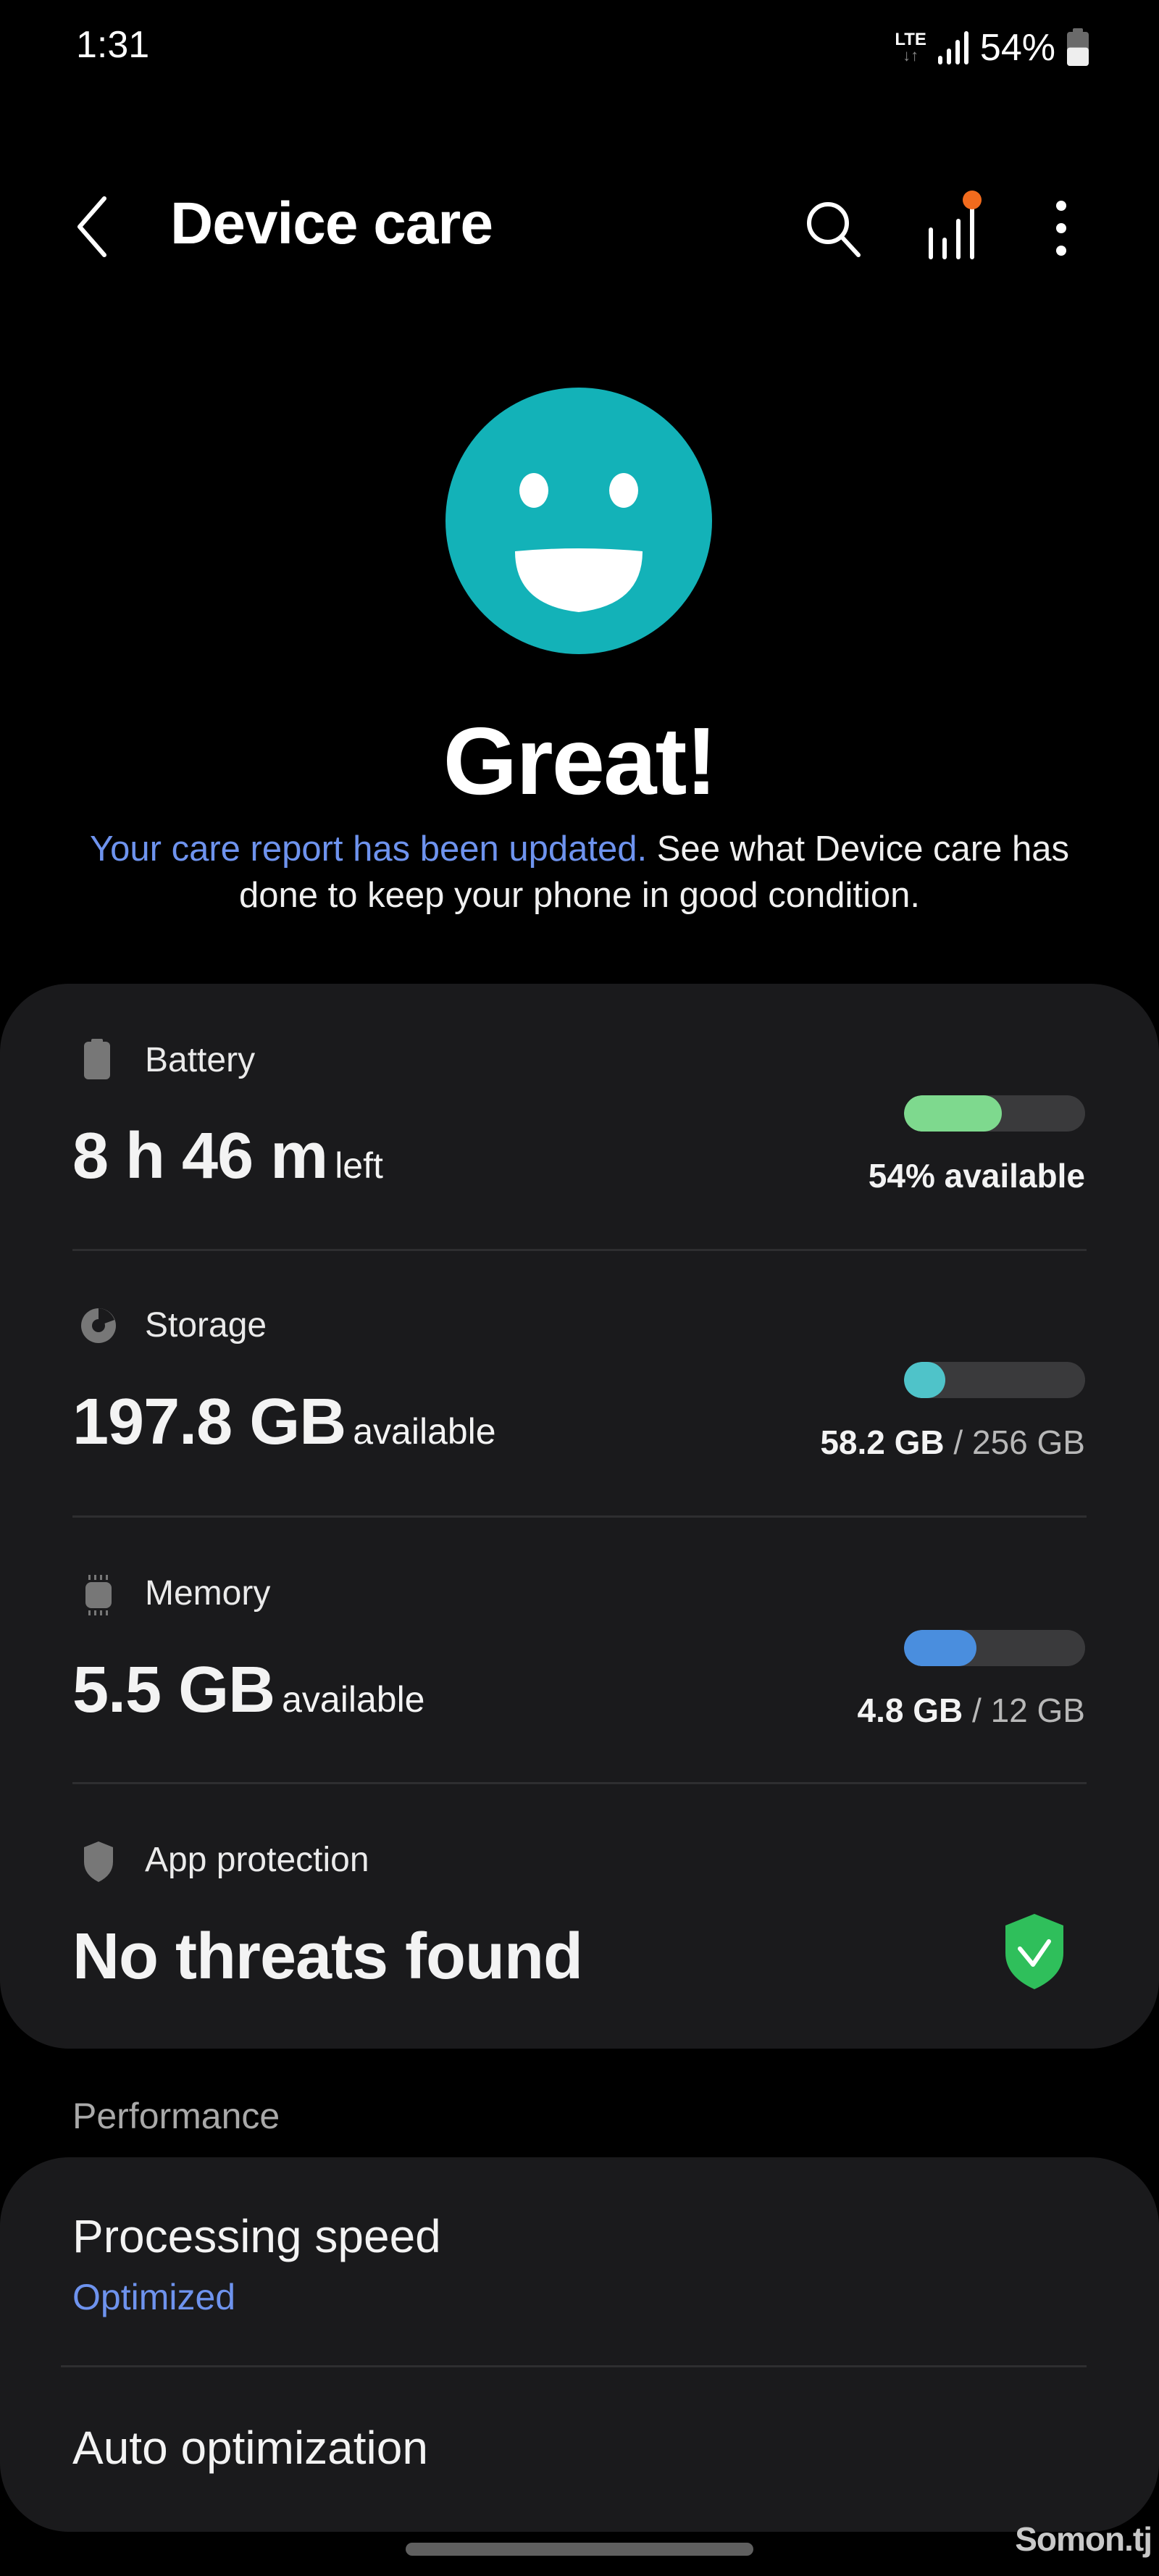 Image resolution: width=1159 pixels, height=2576 pixels. I want to click on battery-level-bar, so click(995, 1113).